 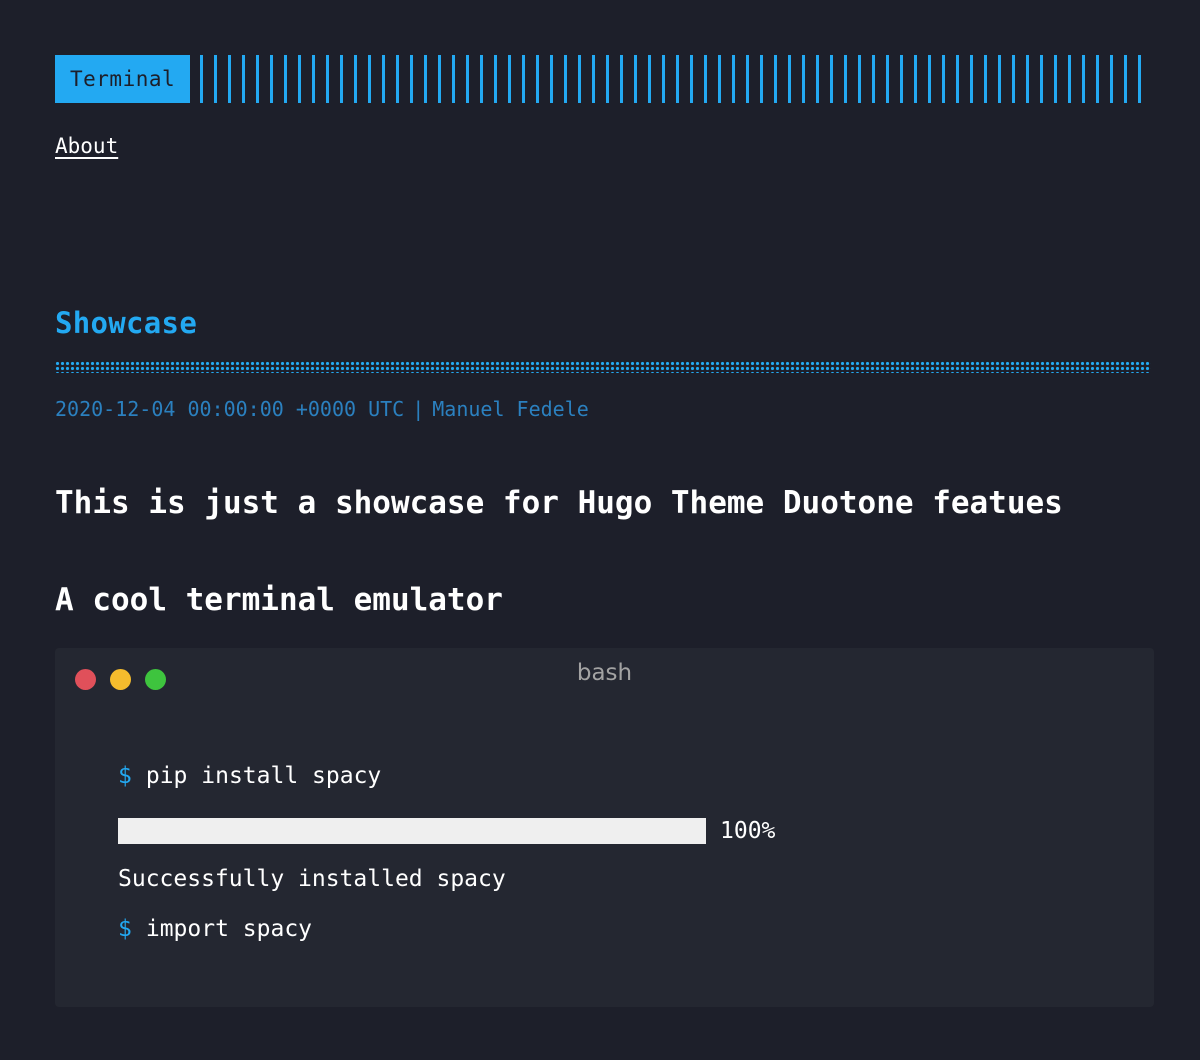 I want to click on progress-row: 100%, so click(x=446, y=831).